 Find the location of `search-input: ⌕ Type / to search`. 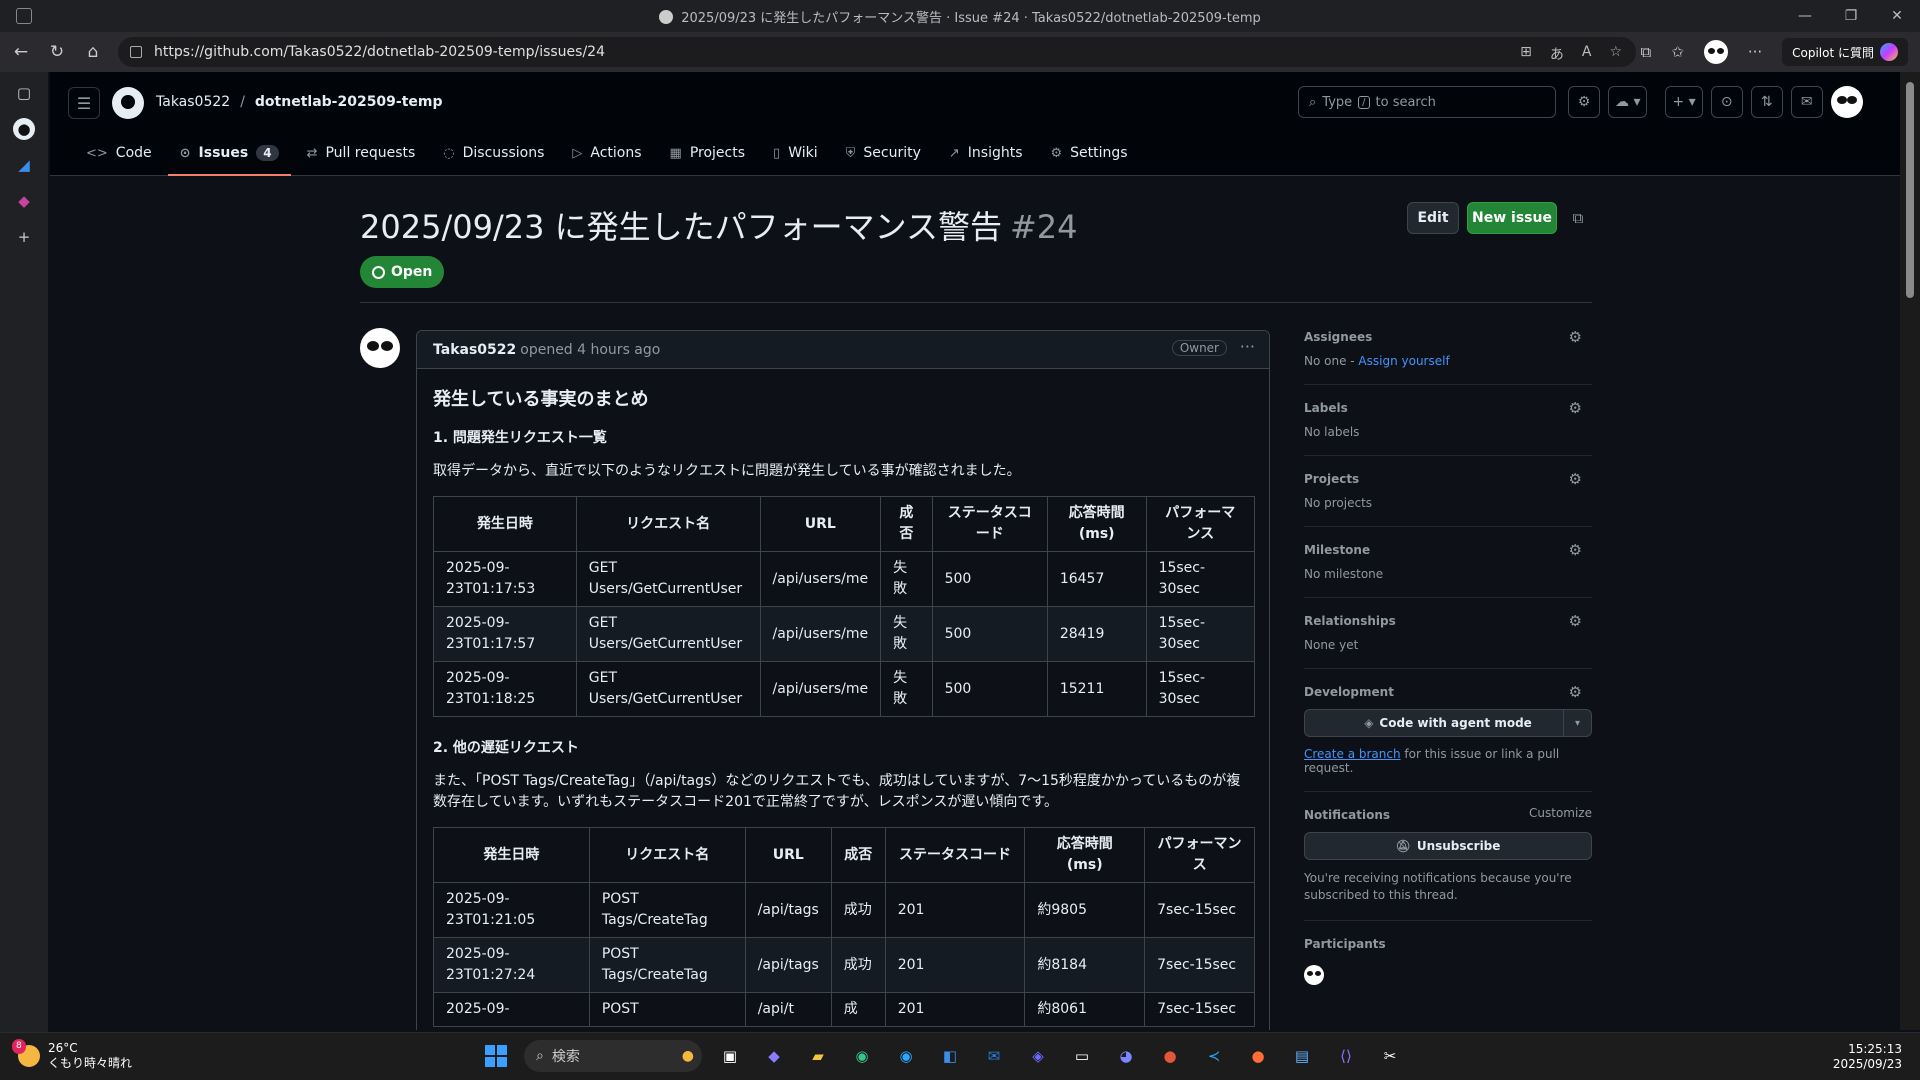

search-input: ⌕ Type / to search is located at coordinates (1427, 102).